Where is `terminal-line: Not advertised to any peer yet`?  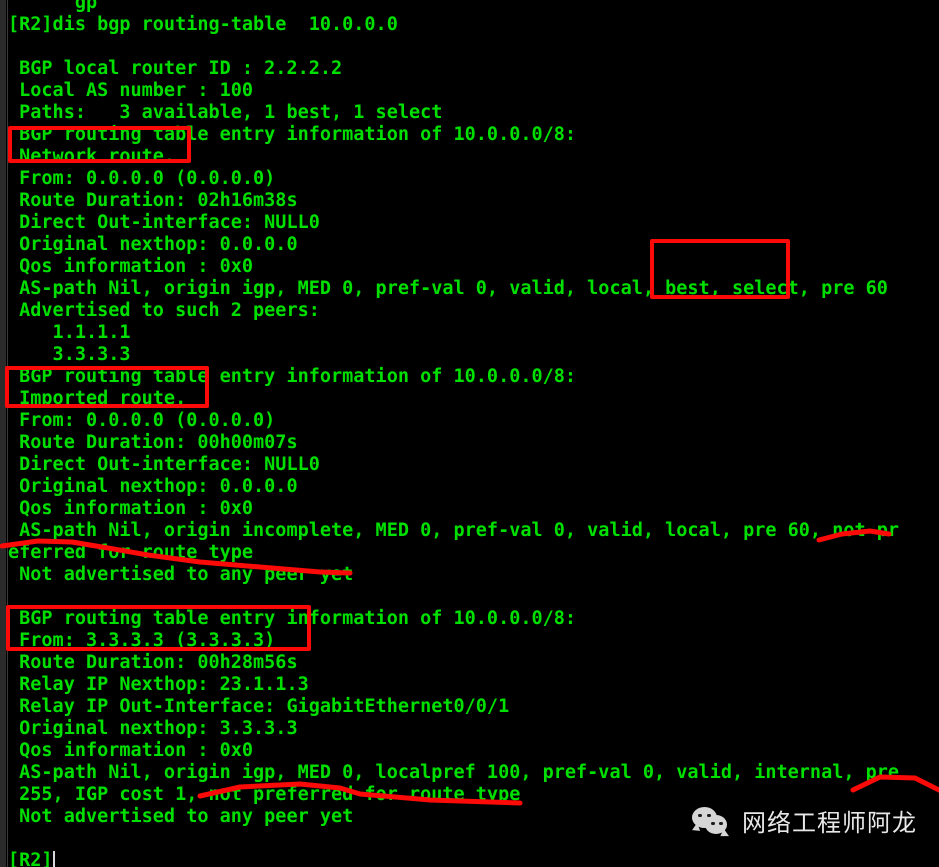 terminal-line: Not advertised to any peer yet is located at coordinates (181, 574).